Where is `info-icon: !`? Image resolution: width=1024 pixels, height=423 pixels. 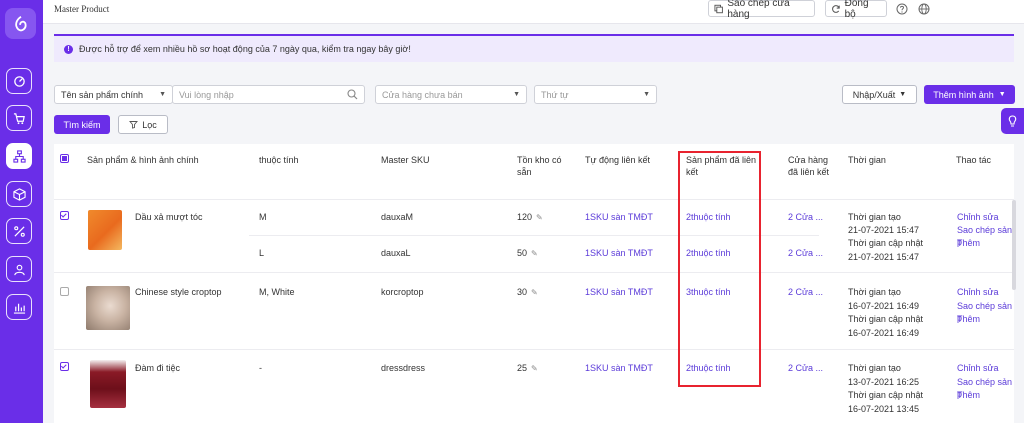
info-icon: ! is located at coordinates (68, 49).